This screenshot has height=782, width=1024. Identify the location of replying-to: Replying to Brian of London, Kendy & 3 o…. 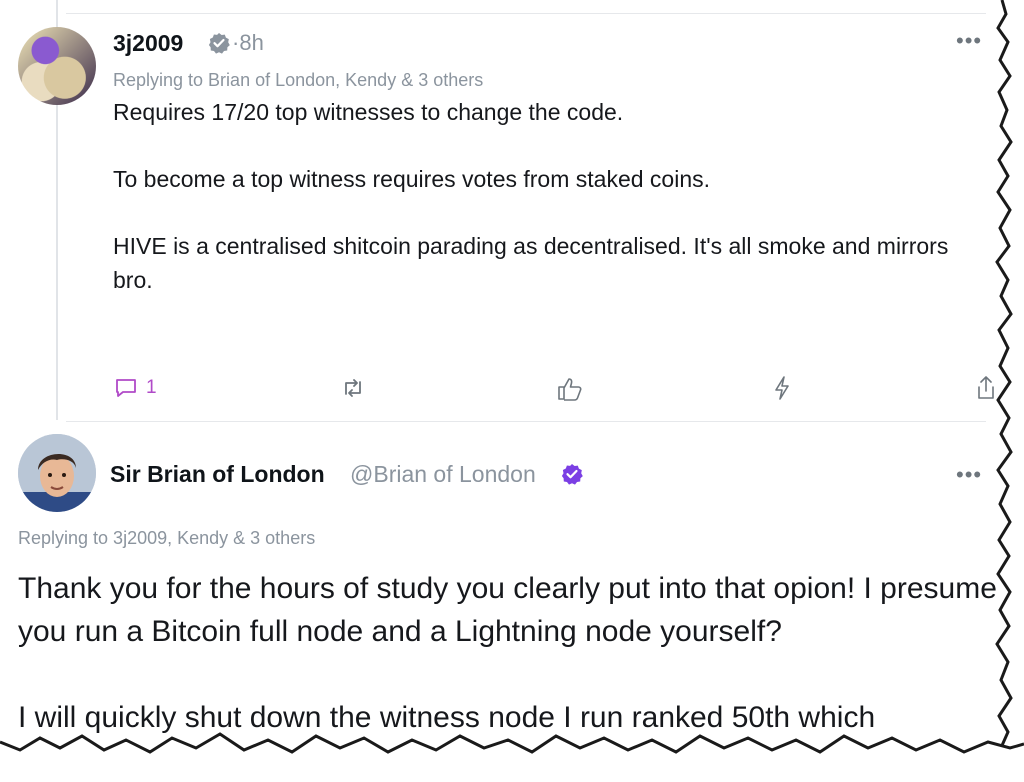
(298, 80).